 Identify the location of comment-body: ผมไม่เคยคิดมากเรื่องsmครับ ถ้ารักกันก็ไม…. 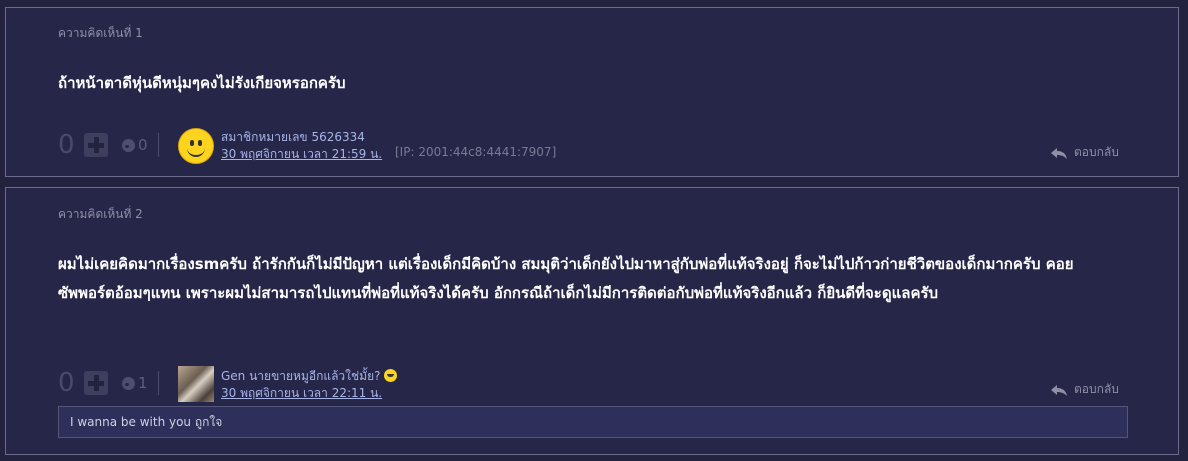
(566, 278).